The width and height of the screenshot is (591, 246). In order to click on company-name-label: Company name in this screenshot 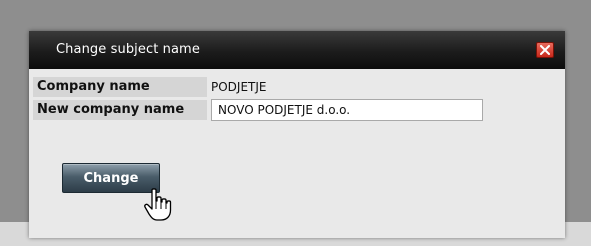, I will do `click(120, 87)`.